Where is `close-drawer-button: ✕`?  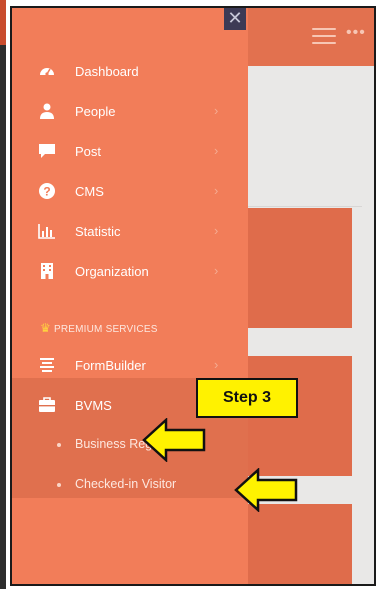
close-drawer-button: ✕ is located at coordinates (235, 19).